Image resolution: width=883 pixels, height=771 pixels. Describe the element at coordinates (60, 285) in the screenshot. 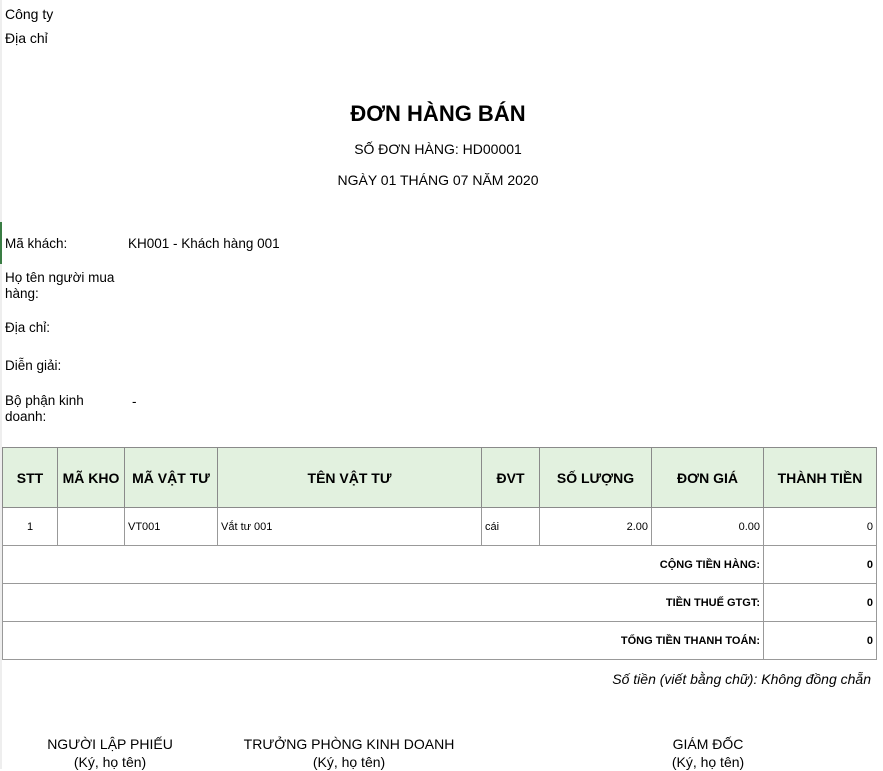

I see `buyer-name-label: Họ tên người mua hàng:` at that location.